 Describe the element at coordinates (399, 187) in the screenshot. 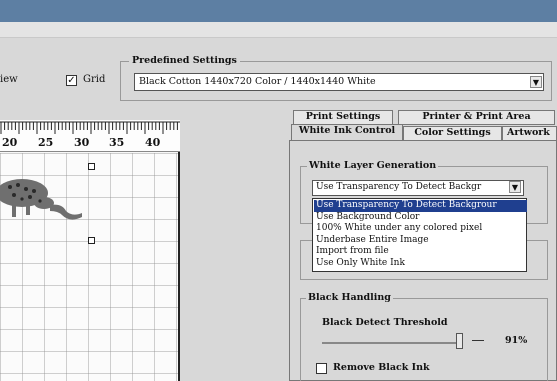

I see `white-layer-selected-value: Use Transparency To Detect Backgr` at that location.